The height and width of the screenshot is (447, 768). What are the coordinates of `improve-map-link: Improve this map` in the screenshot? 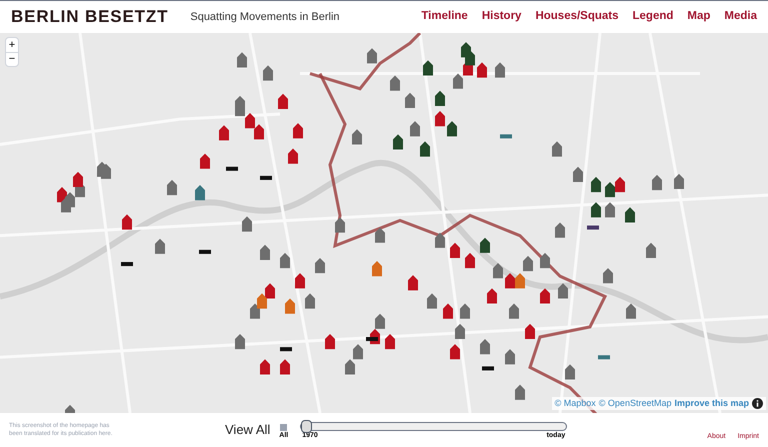 It's located at (711, 403).